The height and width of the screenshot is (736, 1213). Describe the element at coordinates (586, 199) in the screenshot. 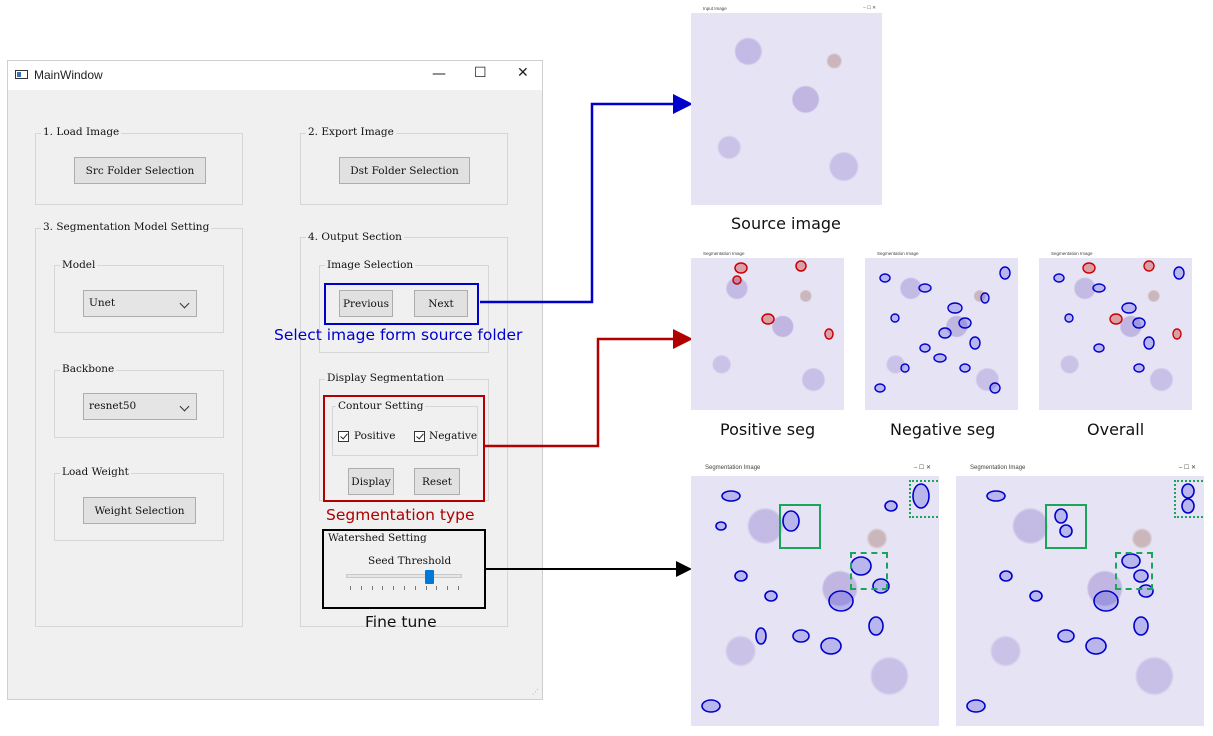

I see `blue-arrow` at that location.